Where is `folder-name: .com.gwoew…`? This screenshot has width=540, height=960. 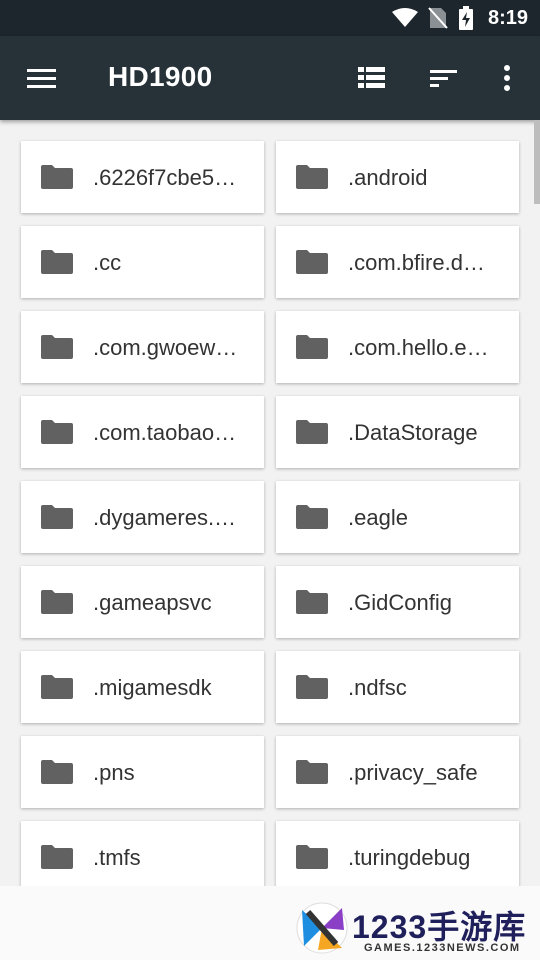 folder-name: .com.gwoew… is located at coordinates (165, 347).